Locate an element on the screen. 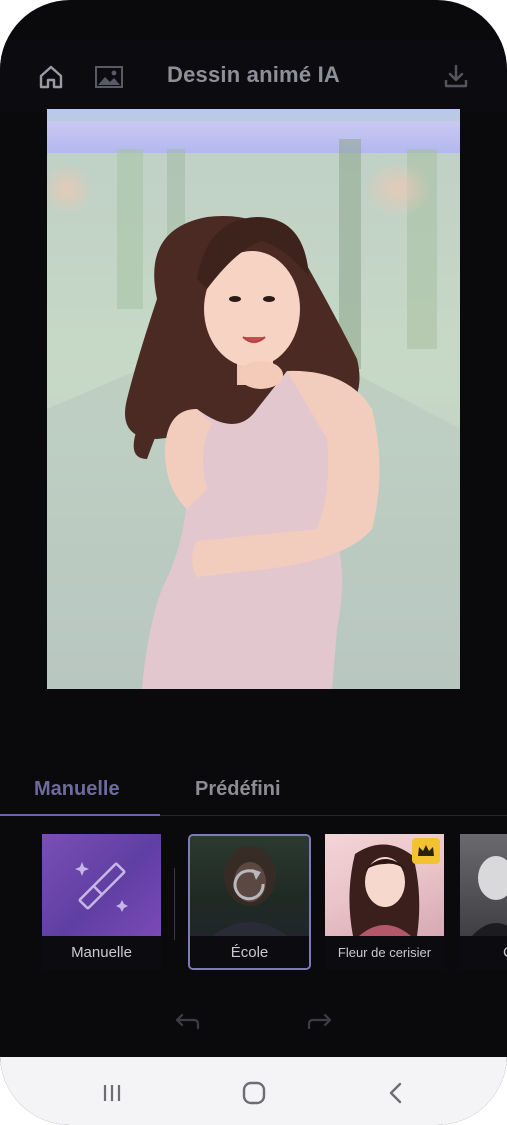 The height and width of the screenshot is (1125, 507). style-card-label: Manuelle is located at coordinates (101, 953).